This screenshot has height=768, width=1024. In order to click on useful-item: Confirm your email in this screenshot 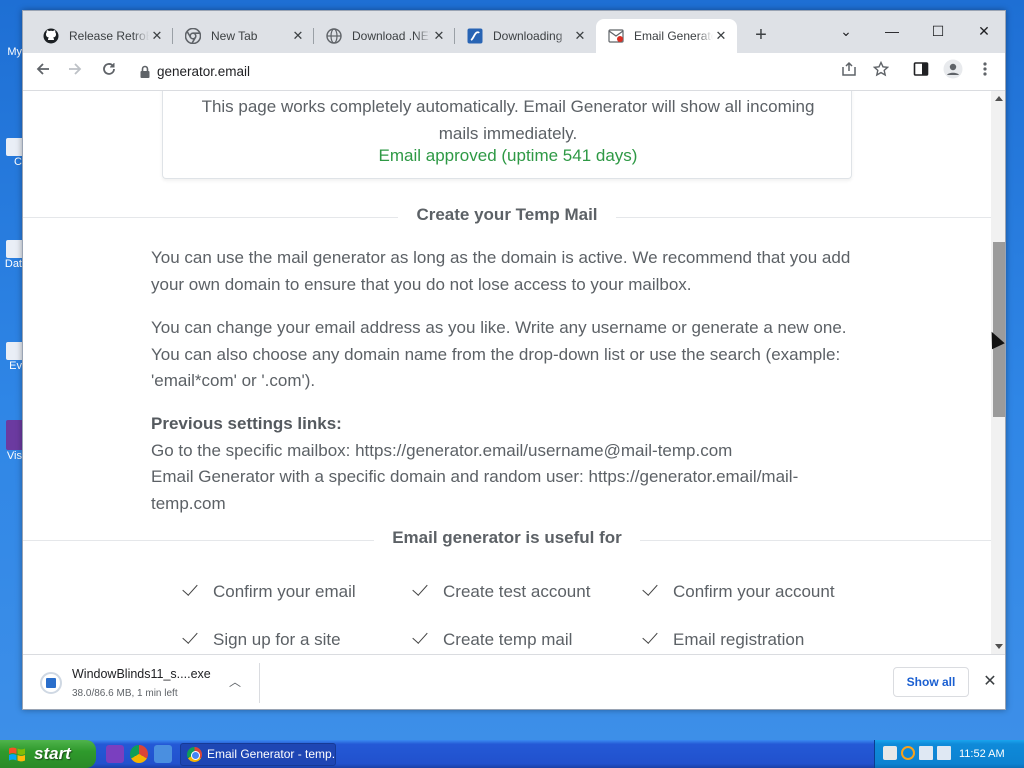, I will do `click(269, 591)`.